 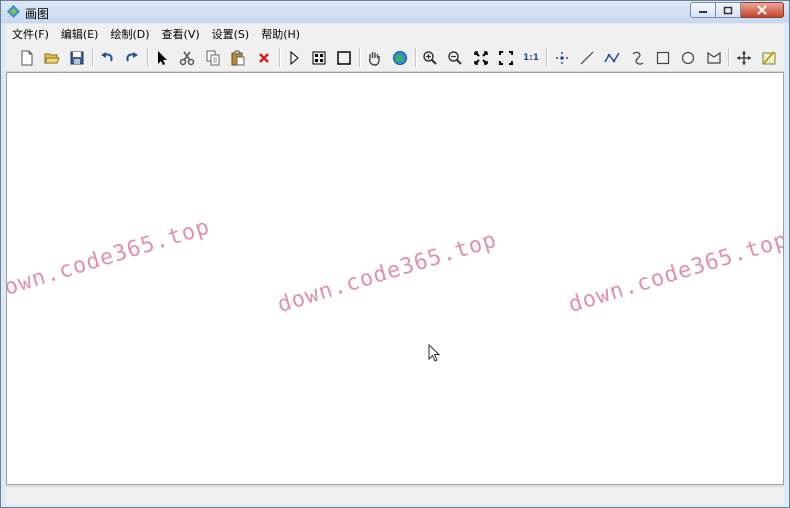 I want to click on curve-button, so click(x=638, y=58).